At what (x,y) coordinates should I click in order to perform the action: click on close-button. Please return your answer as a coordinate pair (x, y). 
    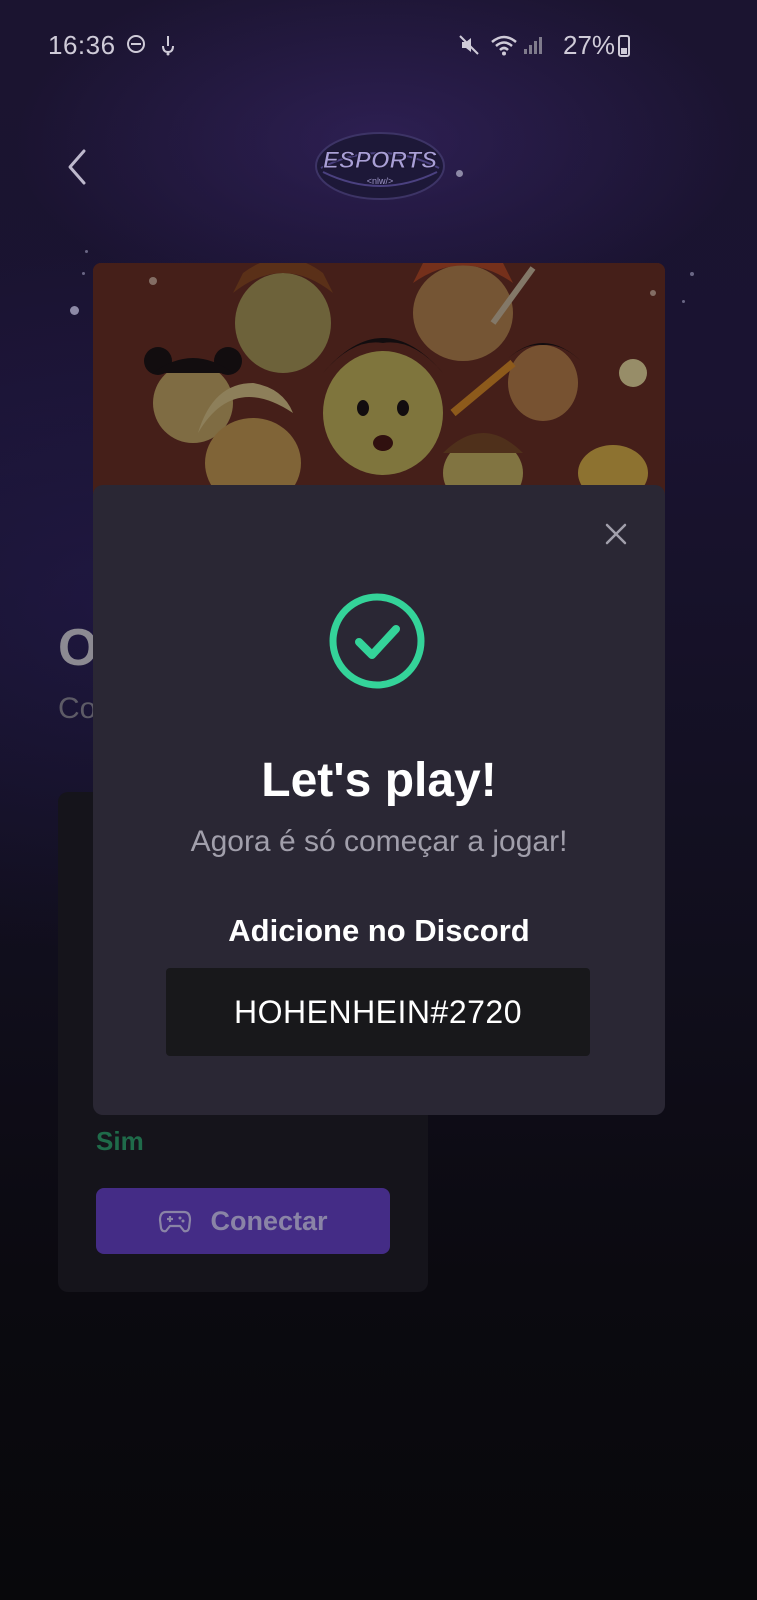
    Looking at the image, I should click on (616, 534).